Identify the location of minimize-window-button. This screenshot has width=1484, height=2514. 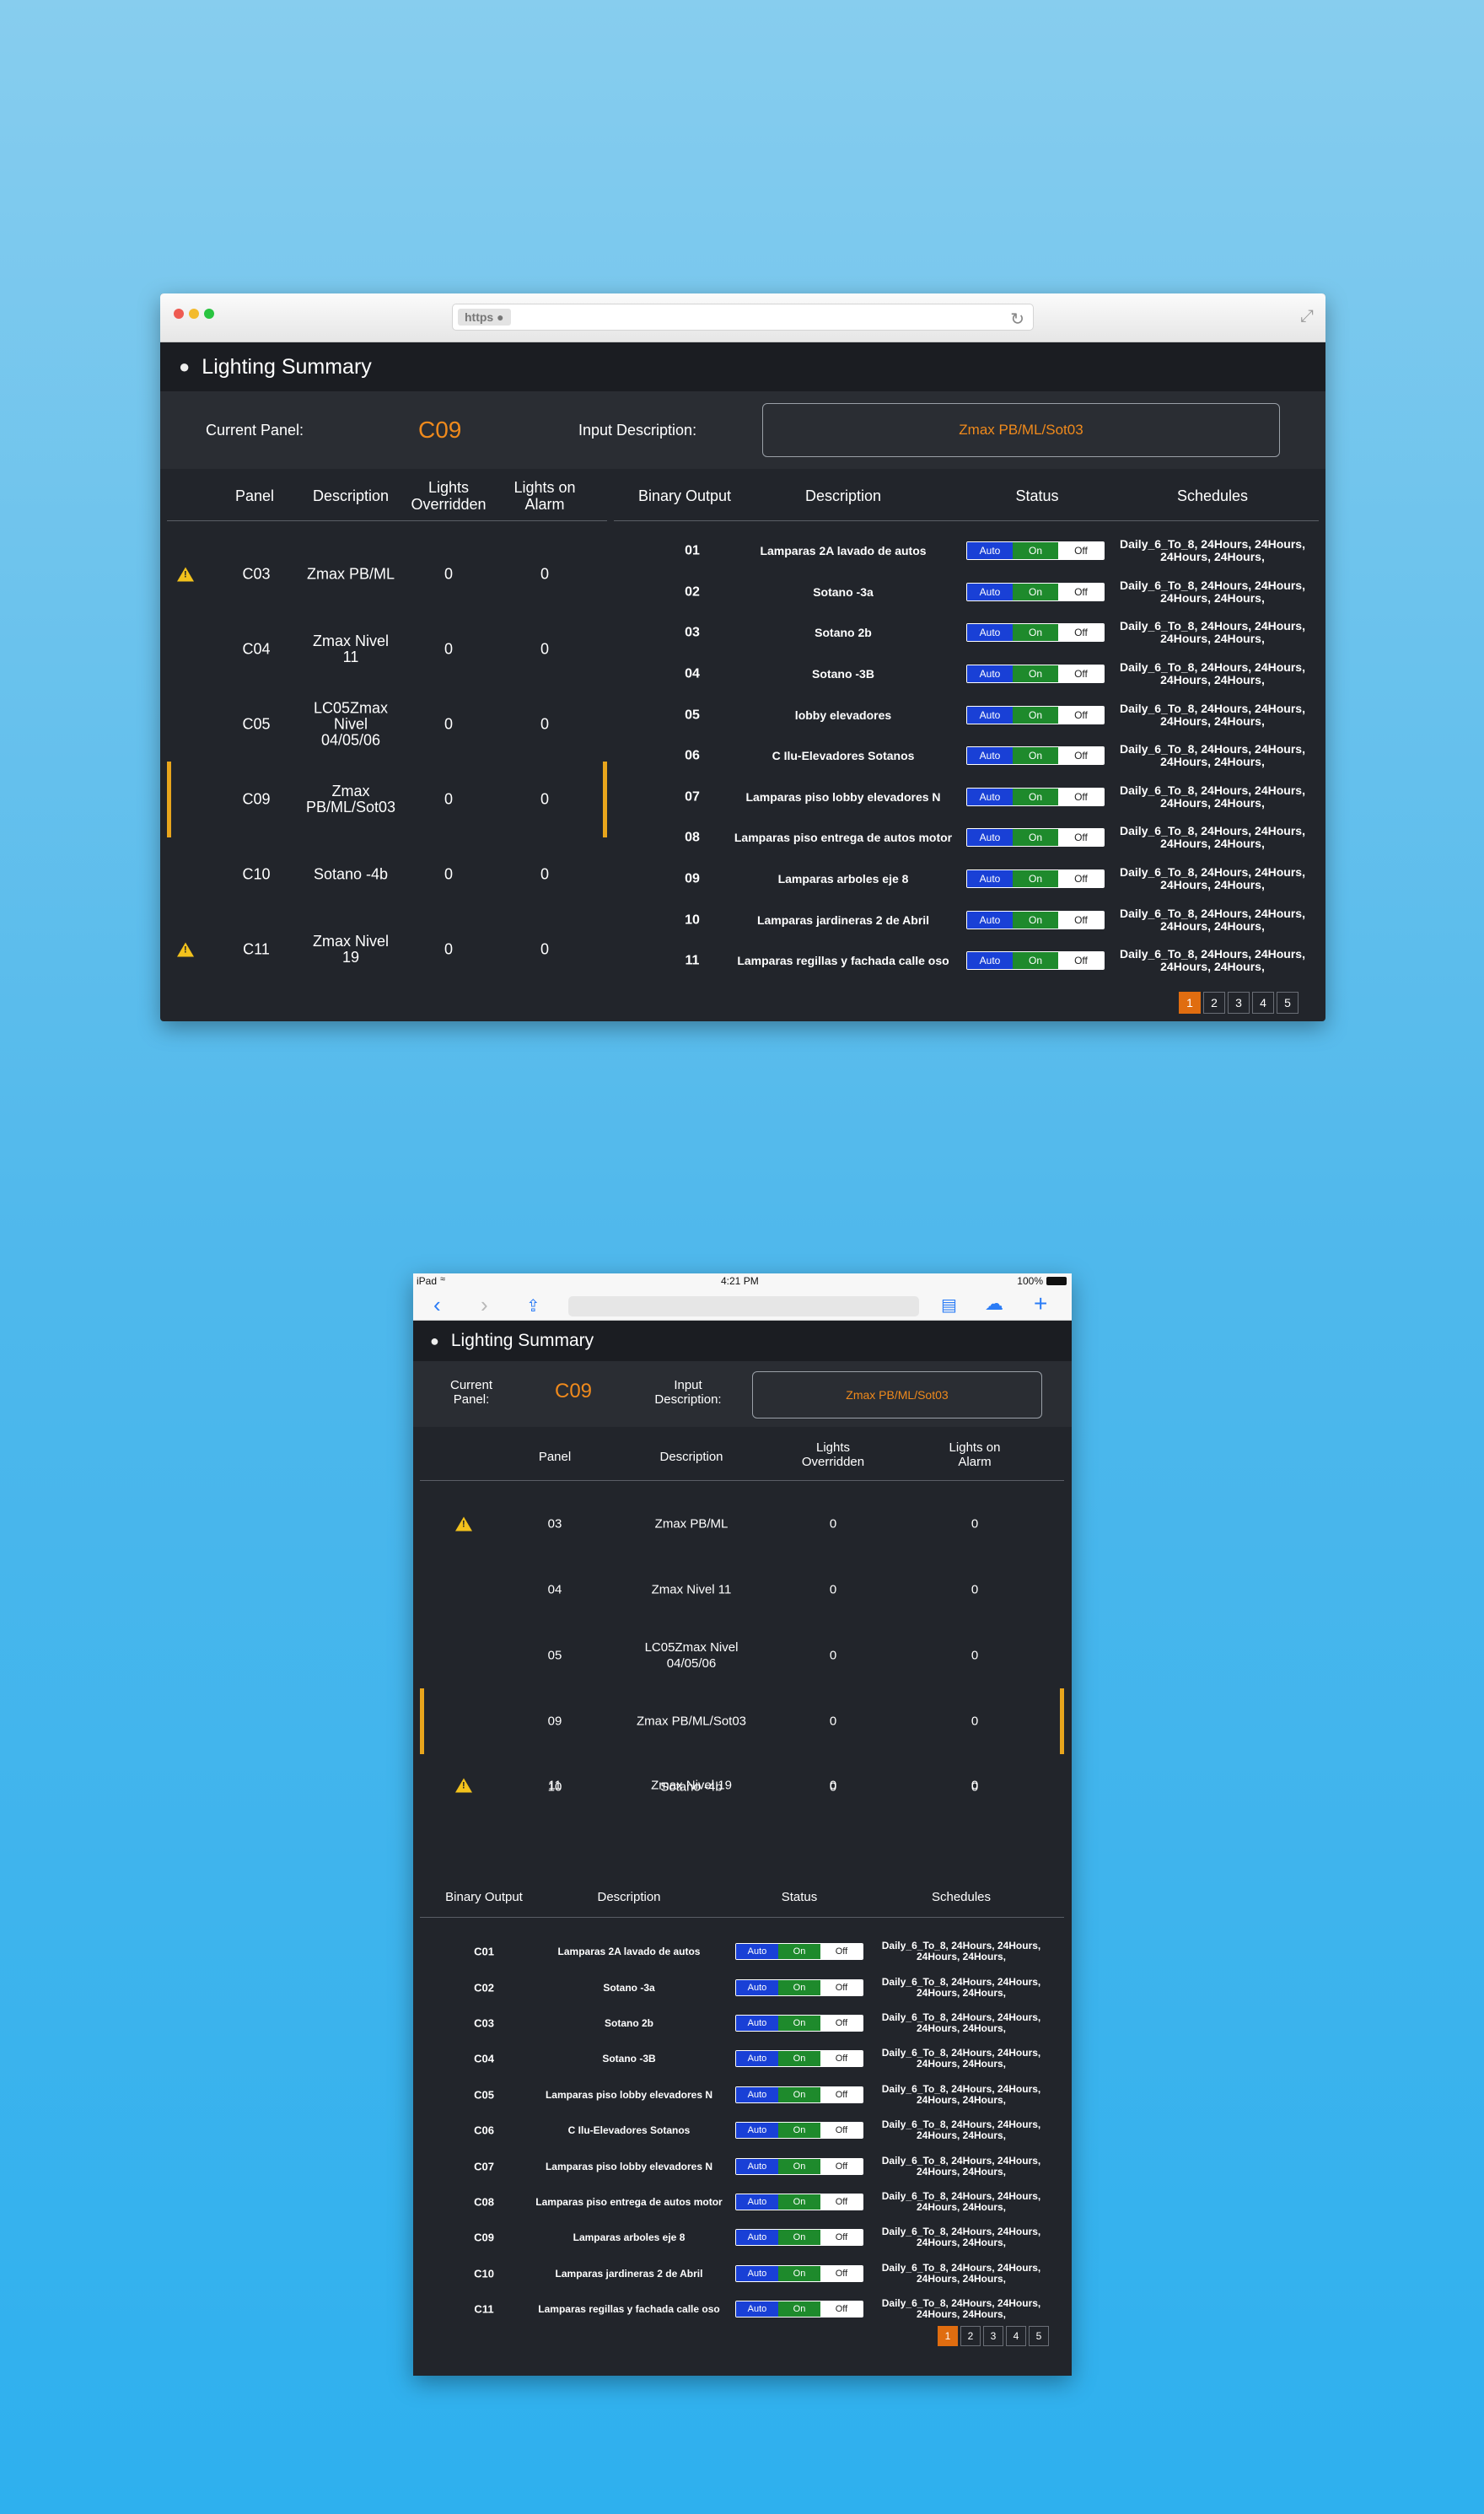
(194, 314).